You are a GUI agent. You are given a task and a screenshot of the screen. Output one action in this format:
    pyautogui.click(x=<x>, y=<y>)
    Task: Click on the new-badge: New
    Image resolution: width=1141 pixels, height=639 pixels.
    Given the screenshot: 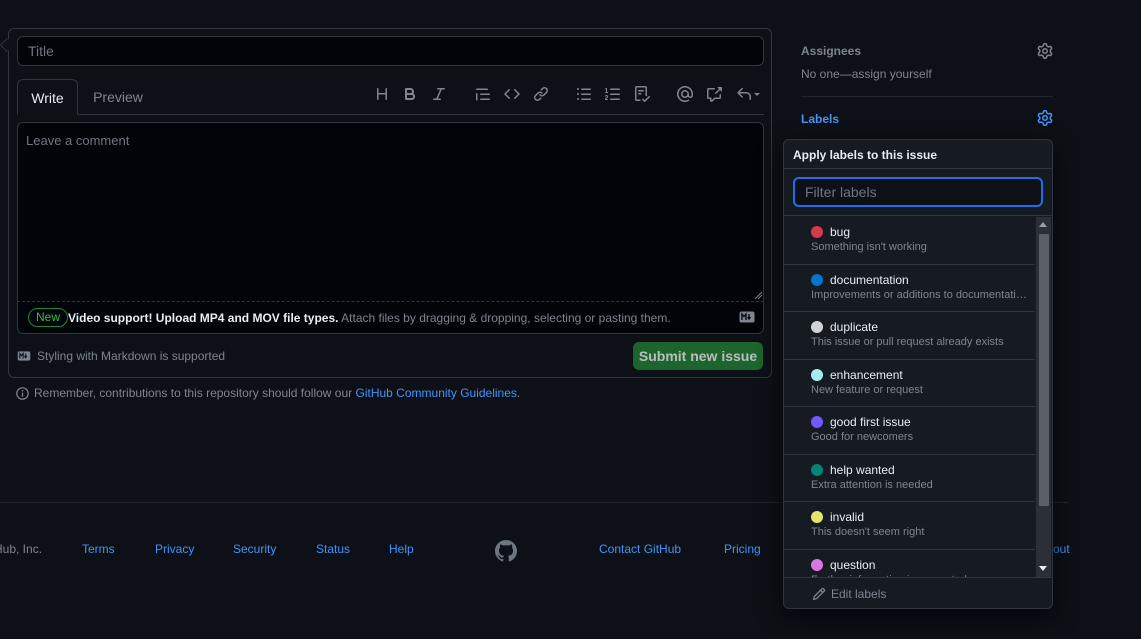 What is the action you would take?
    pyautogui.click(x=48, y=317)
    